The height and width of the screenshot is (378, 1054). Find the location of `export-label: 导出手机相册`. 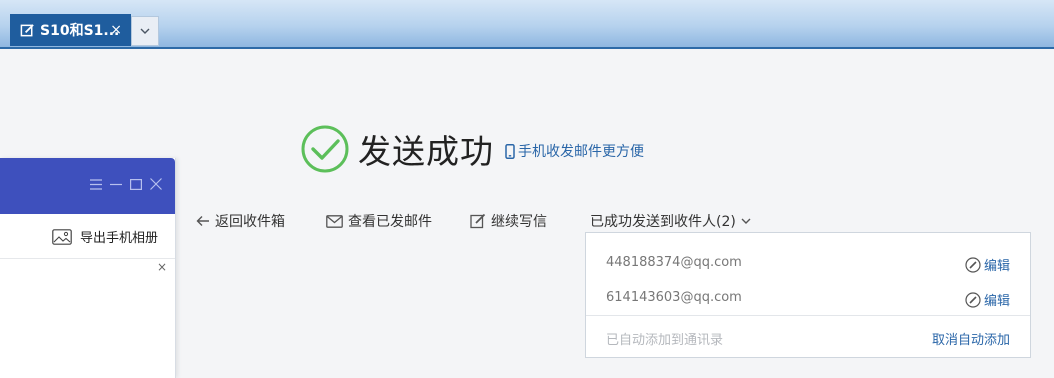

export-label: 导出手机相册 is located at coordinates (119, 238).